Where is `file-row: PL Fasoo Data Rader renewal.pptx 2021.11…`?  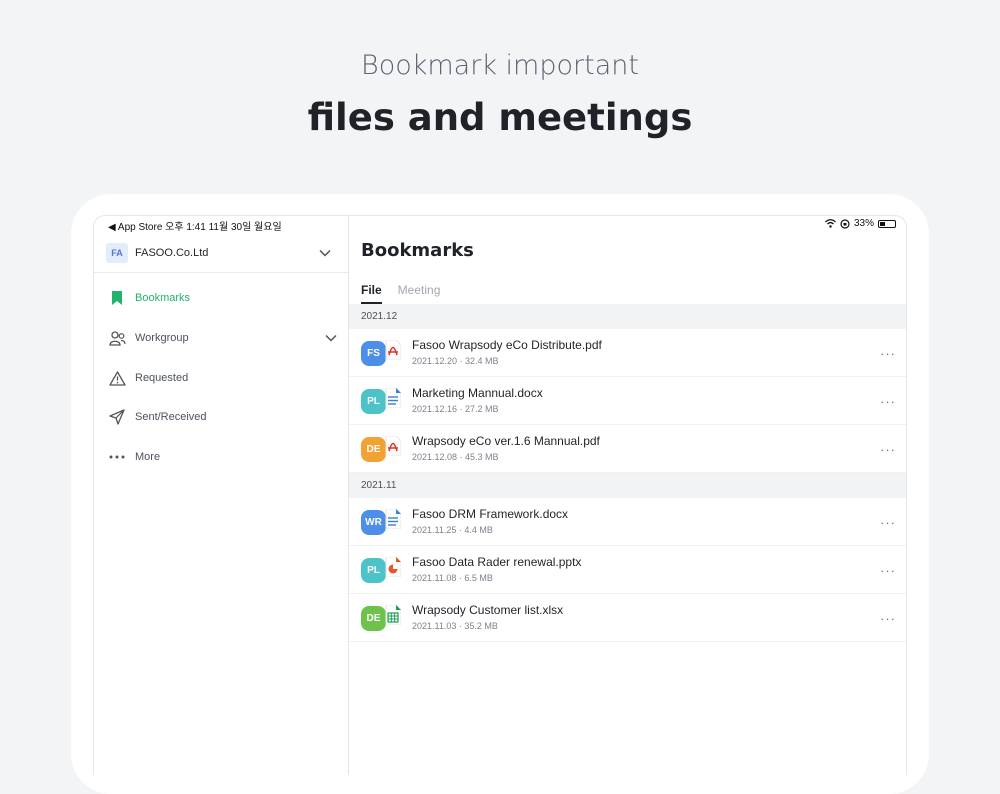
file-row: PL Fasoo Data Rader renewal.pptx 2021.11… is located at coordinates (627, 570).